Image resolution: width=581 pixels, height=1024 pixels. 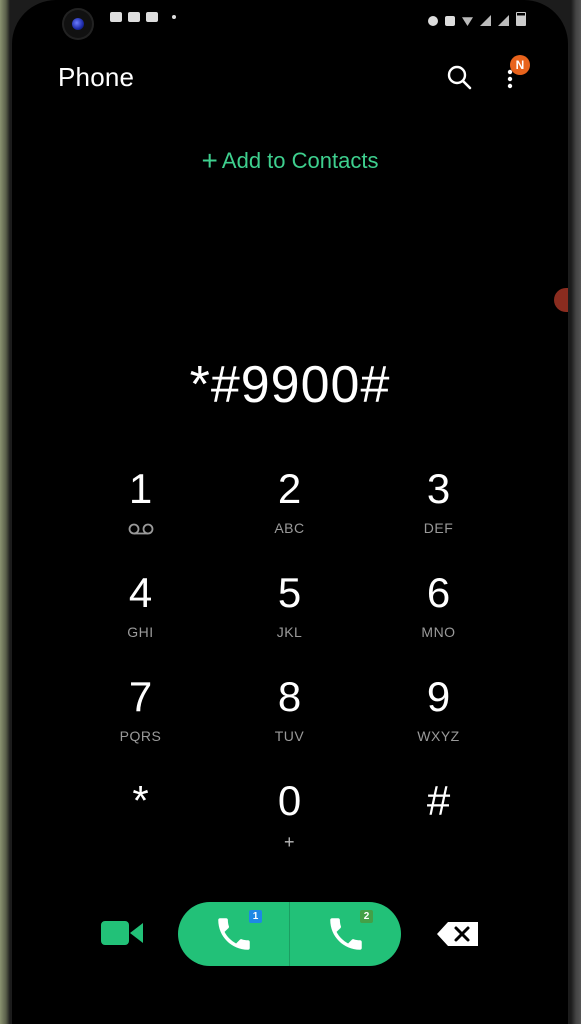 I want to click on search-icon, so click(x=459, y=77).